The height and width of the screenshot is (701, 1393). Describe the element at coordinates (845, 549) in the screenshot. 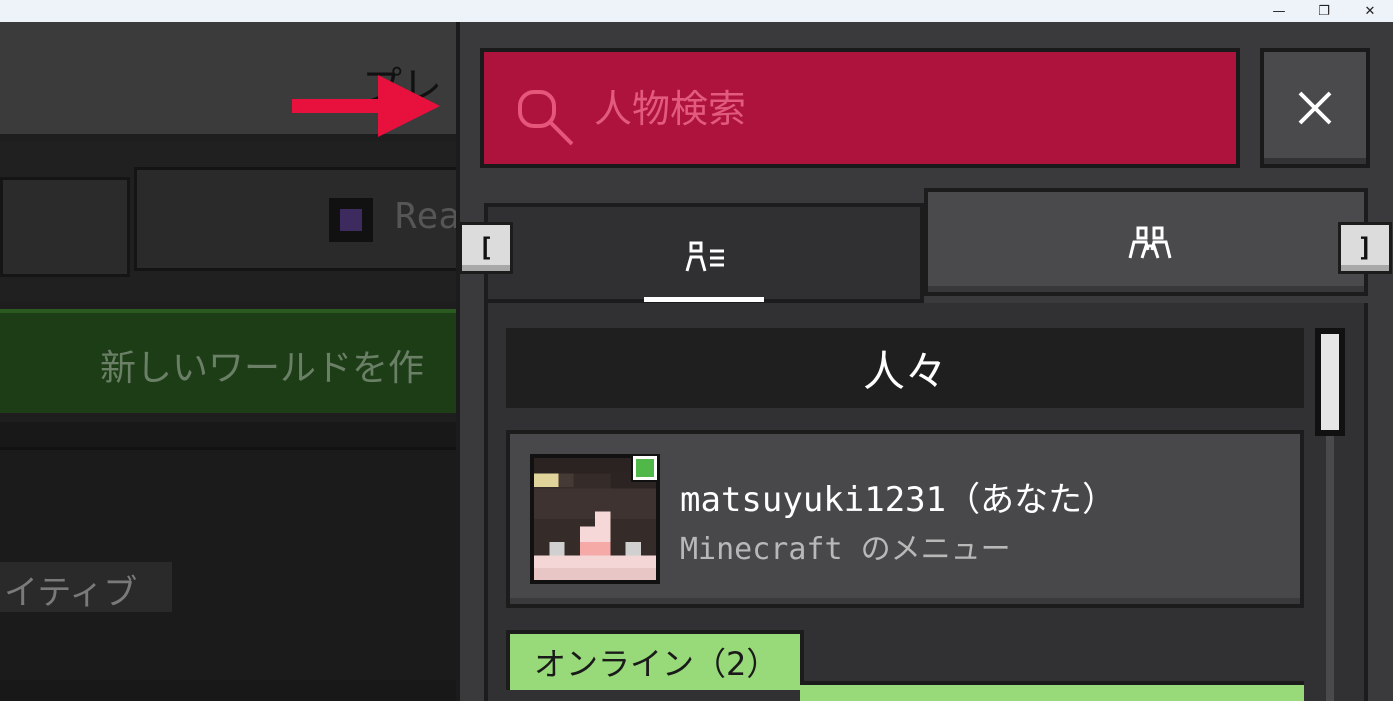

I see `current-user-status: Minecraft のメニュー` at that location.